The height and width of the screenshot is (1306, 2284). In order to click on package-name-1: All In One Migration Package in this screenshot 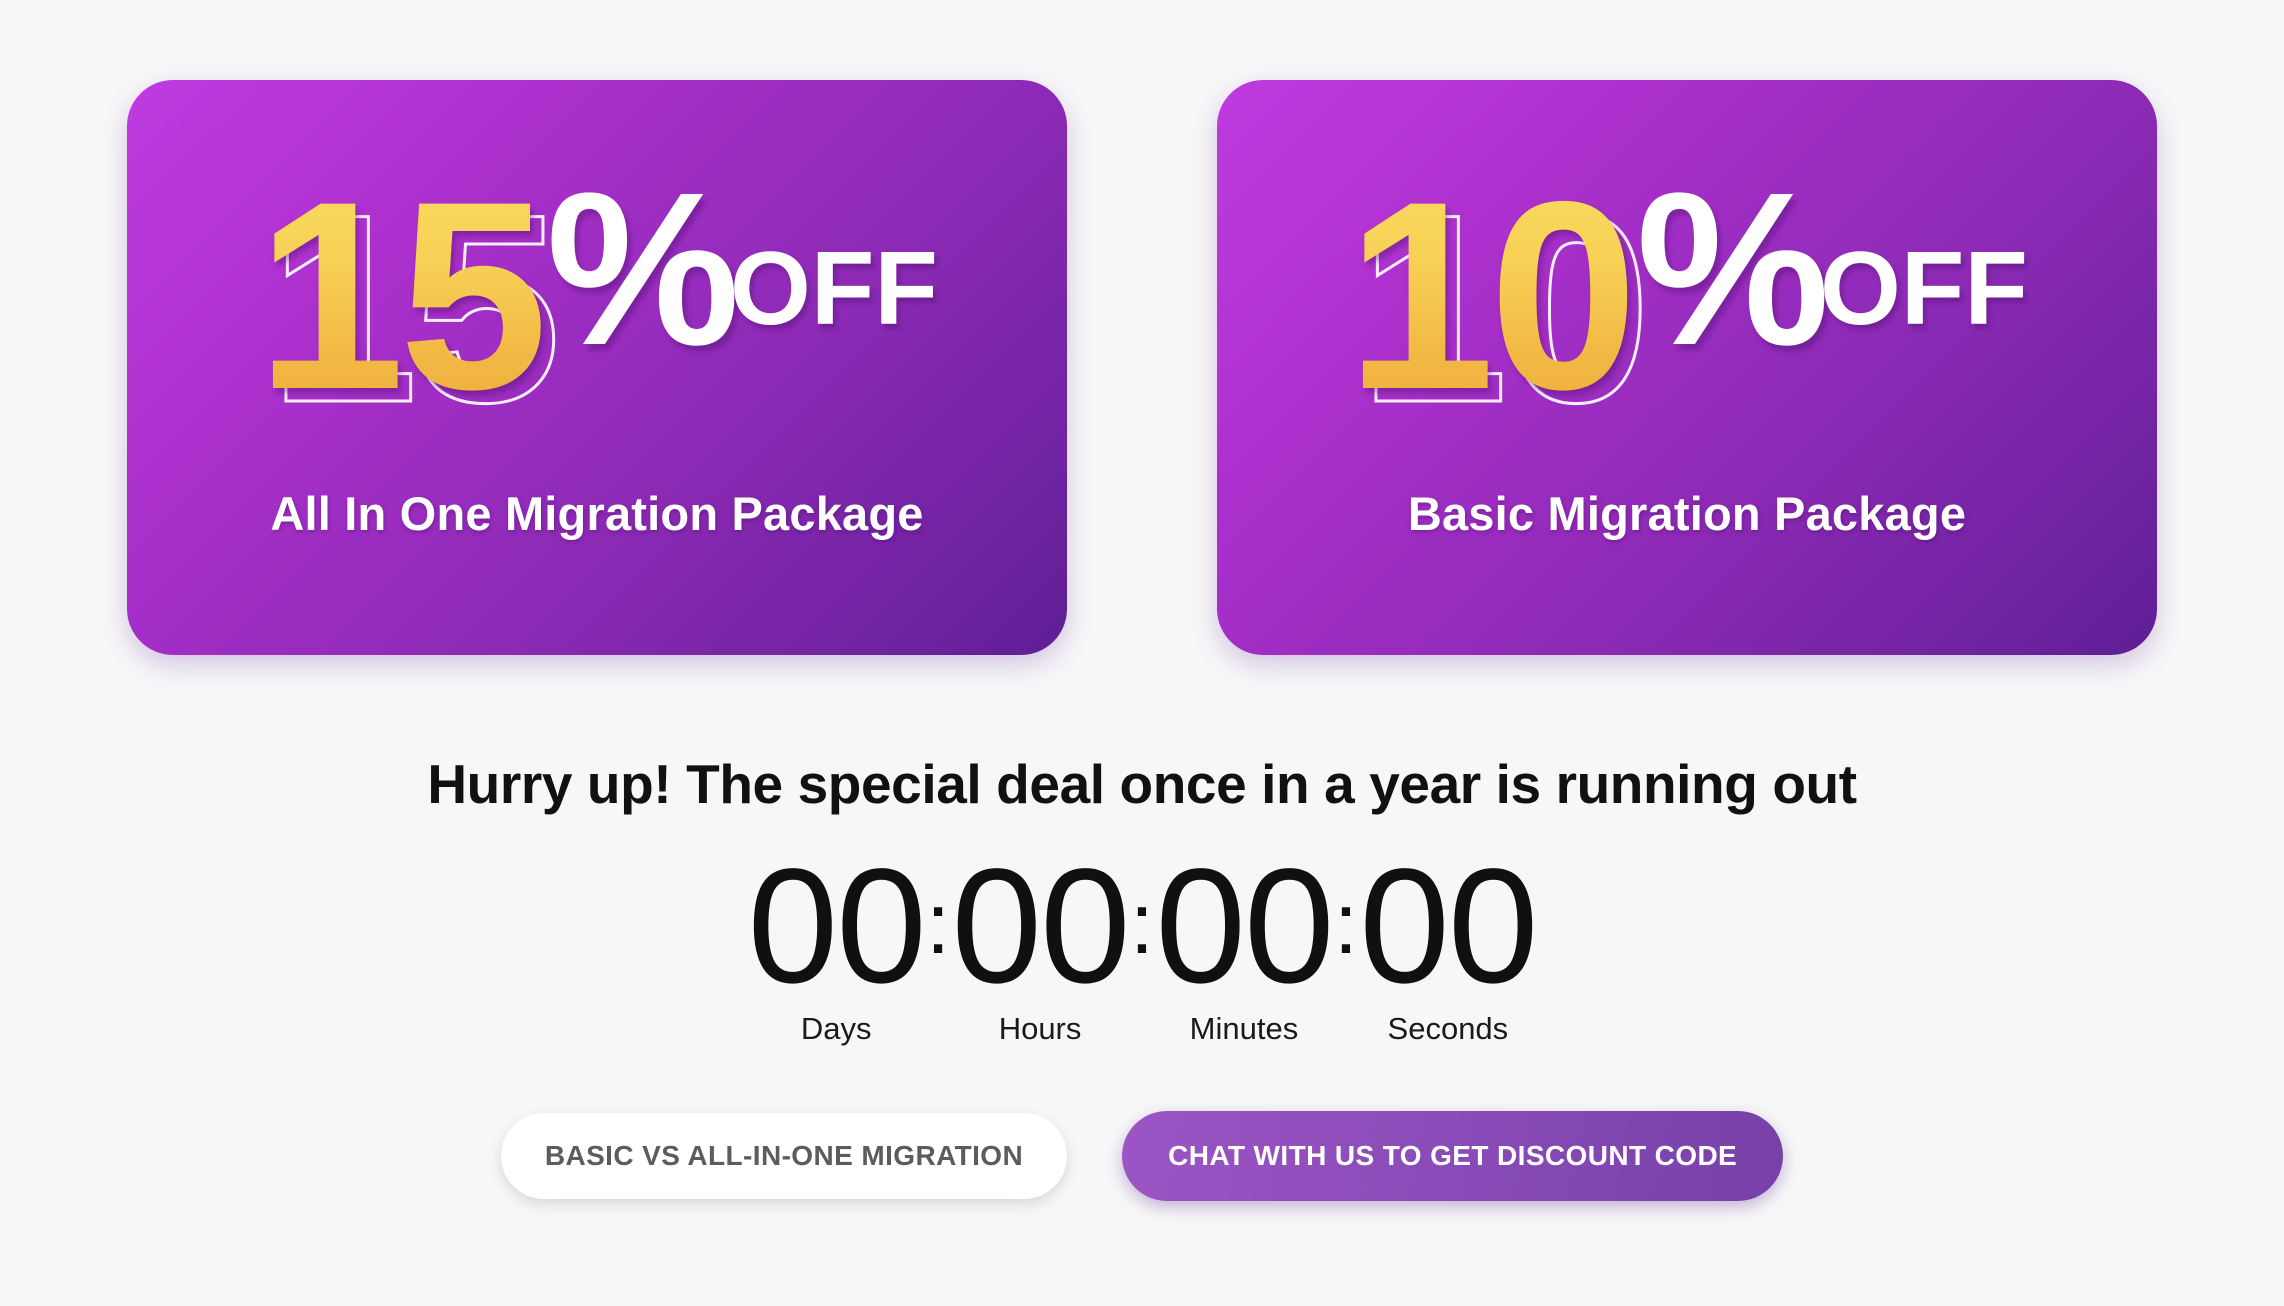, I will do `click(597, 513)`.